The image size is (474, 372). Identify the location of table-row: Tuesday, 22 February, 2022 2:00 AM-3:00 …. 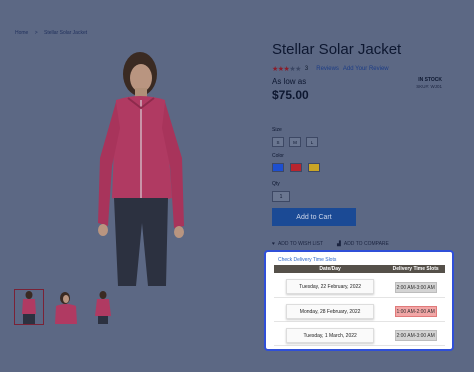
(359, 285).